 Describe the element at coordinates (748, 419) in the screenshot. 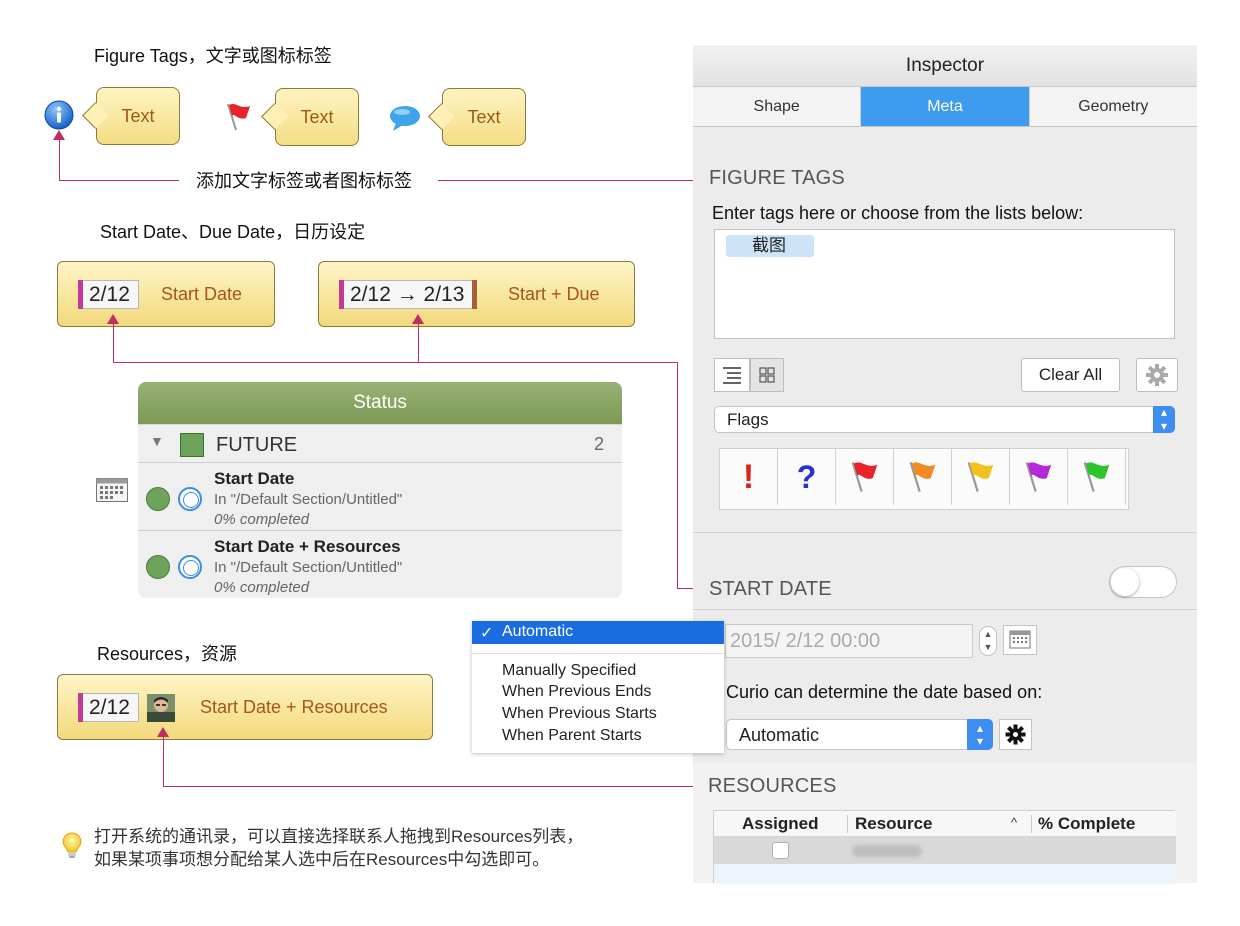

I see `tag-list-value: Flags` at that location.